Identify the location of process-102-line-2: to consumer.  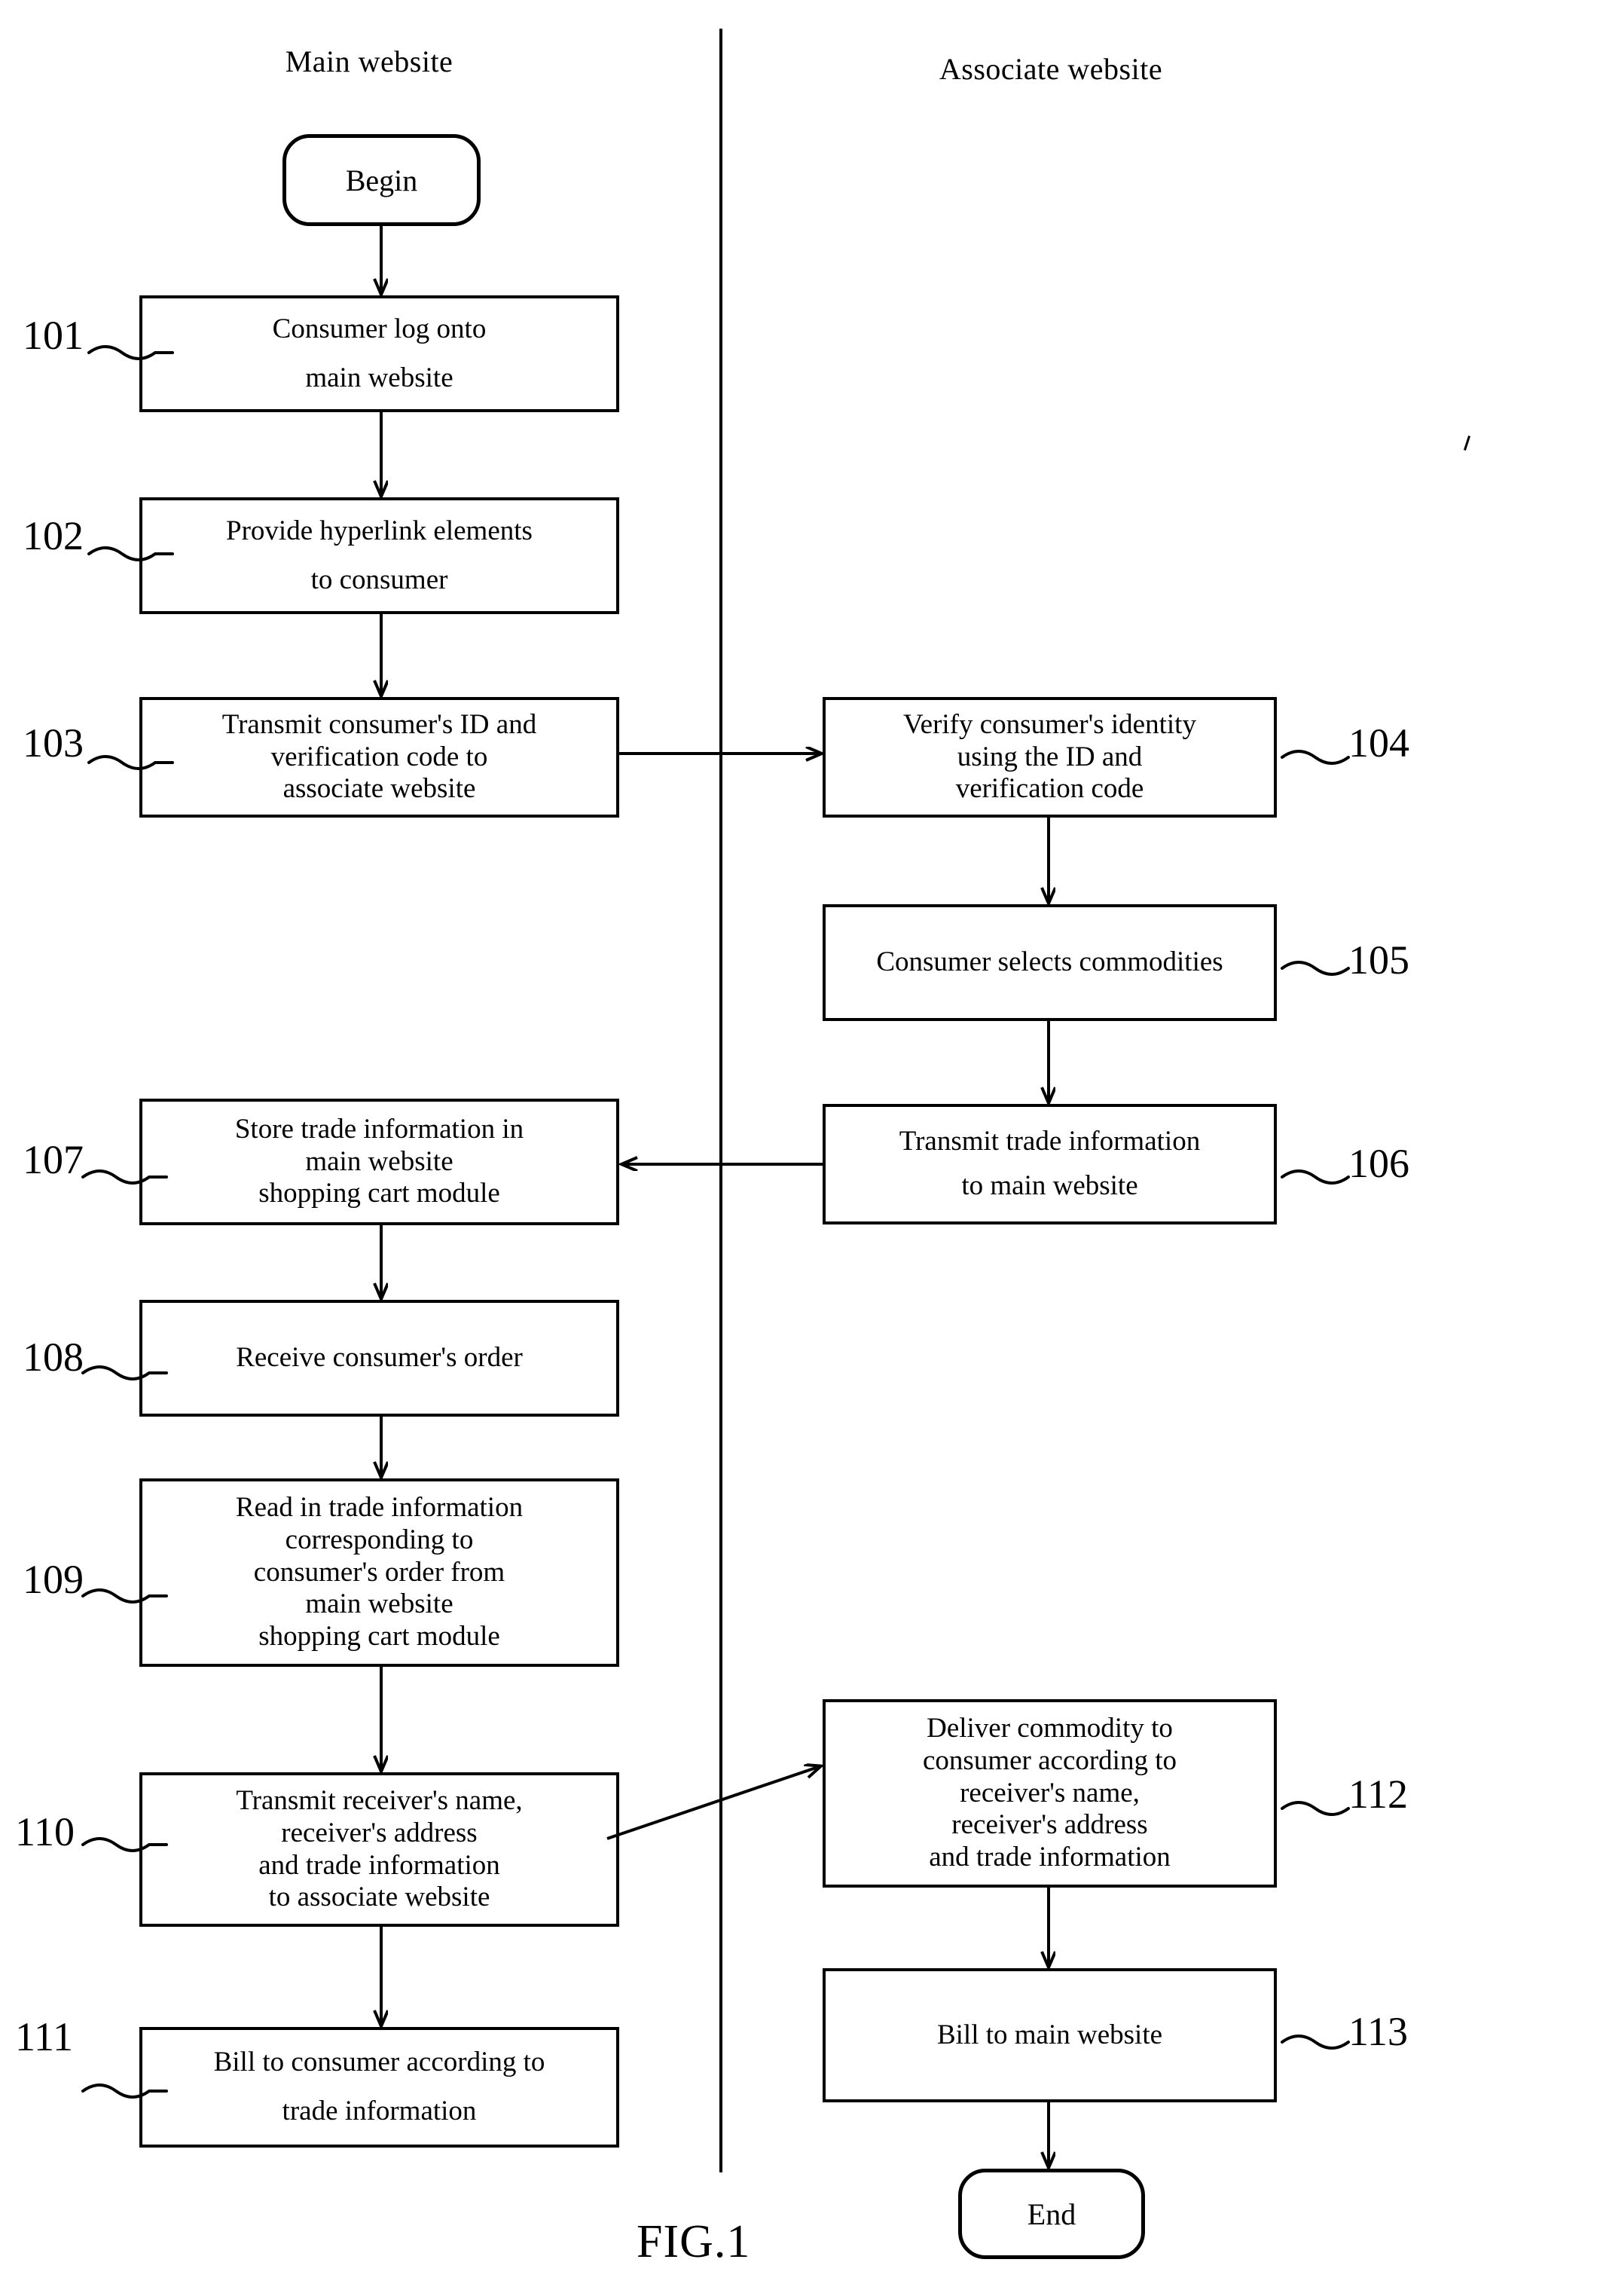
(379, 579).